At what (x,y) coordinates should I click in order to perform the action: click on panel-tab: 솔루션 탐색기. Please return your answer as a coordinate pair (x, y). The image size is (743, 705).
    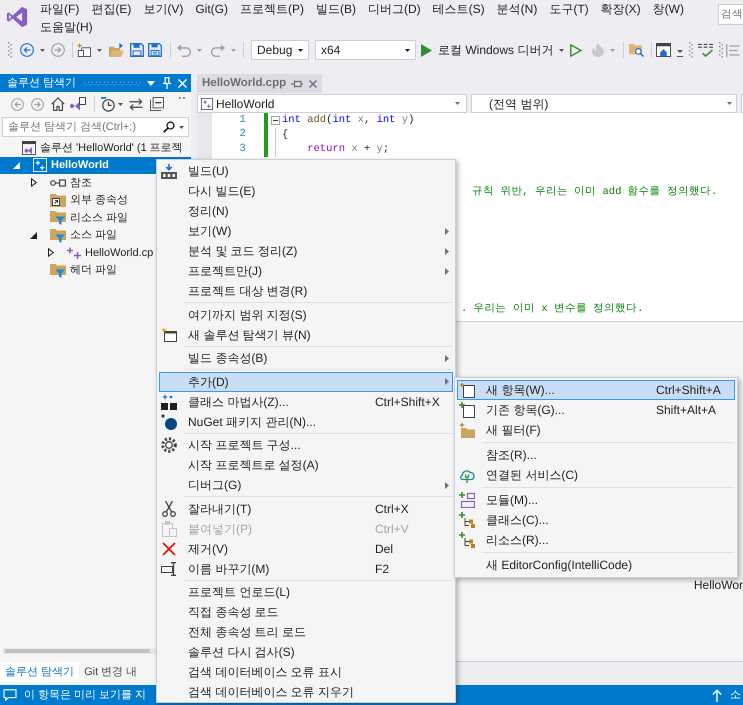
    Looking at the image, I should click on (40, 672).